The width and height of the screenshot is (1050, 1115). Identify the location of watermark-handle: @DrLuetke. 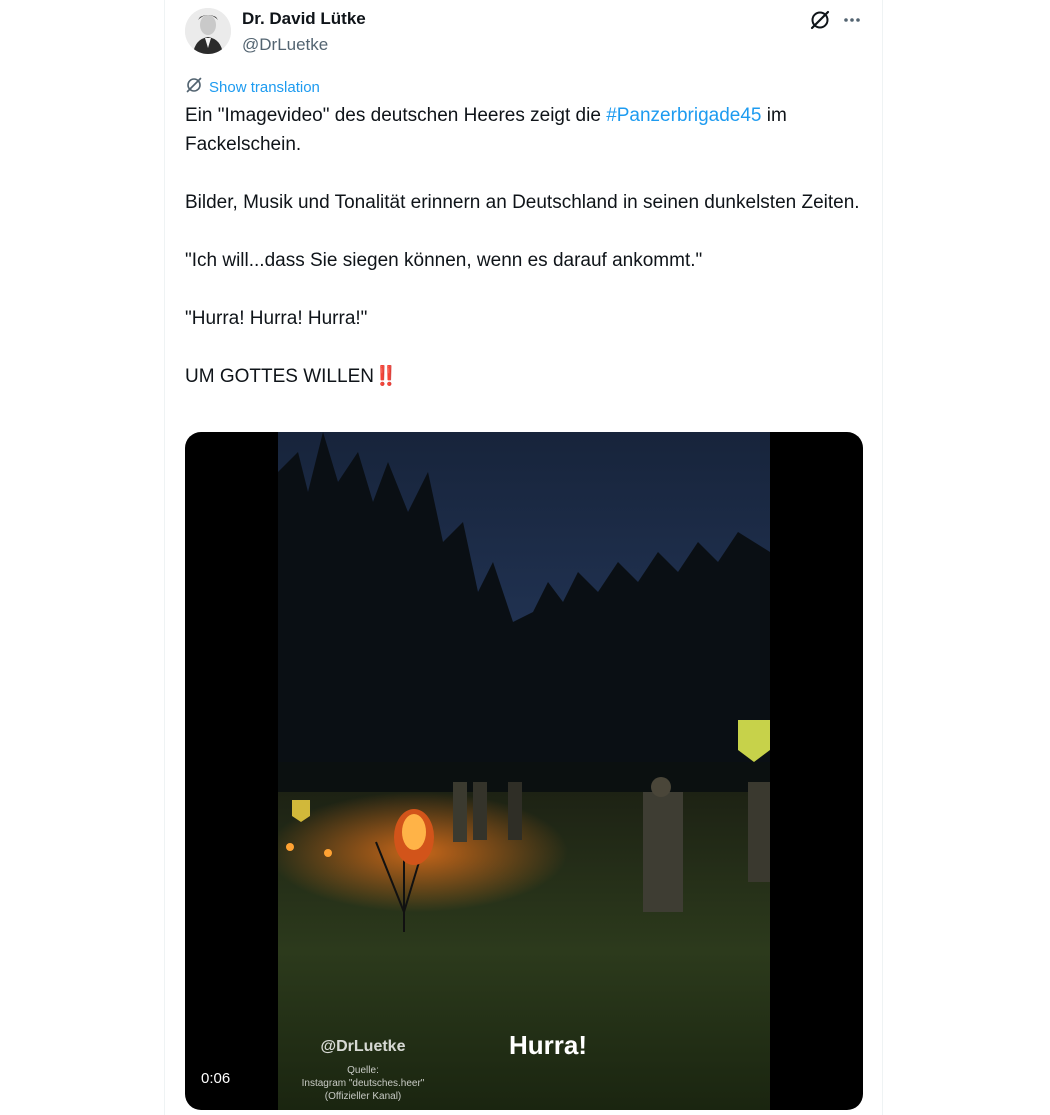
(363, 1046).